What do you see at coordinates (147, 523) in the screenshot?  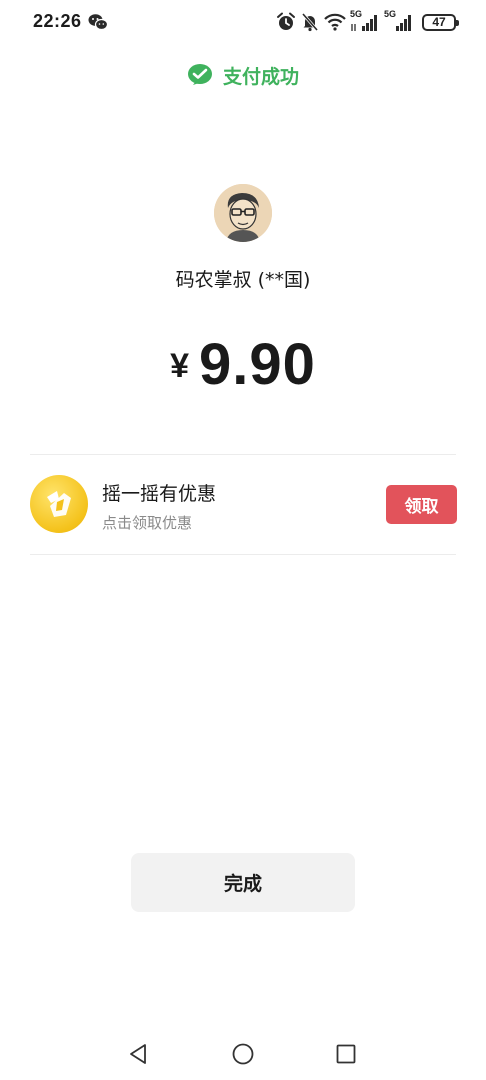 I see `promo-subtitle: 点击领取优惠` at bounding box center [147, 523].